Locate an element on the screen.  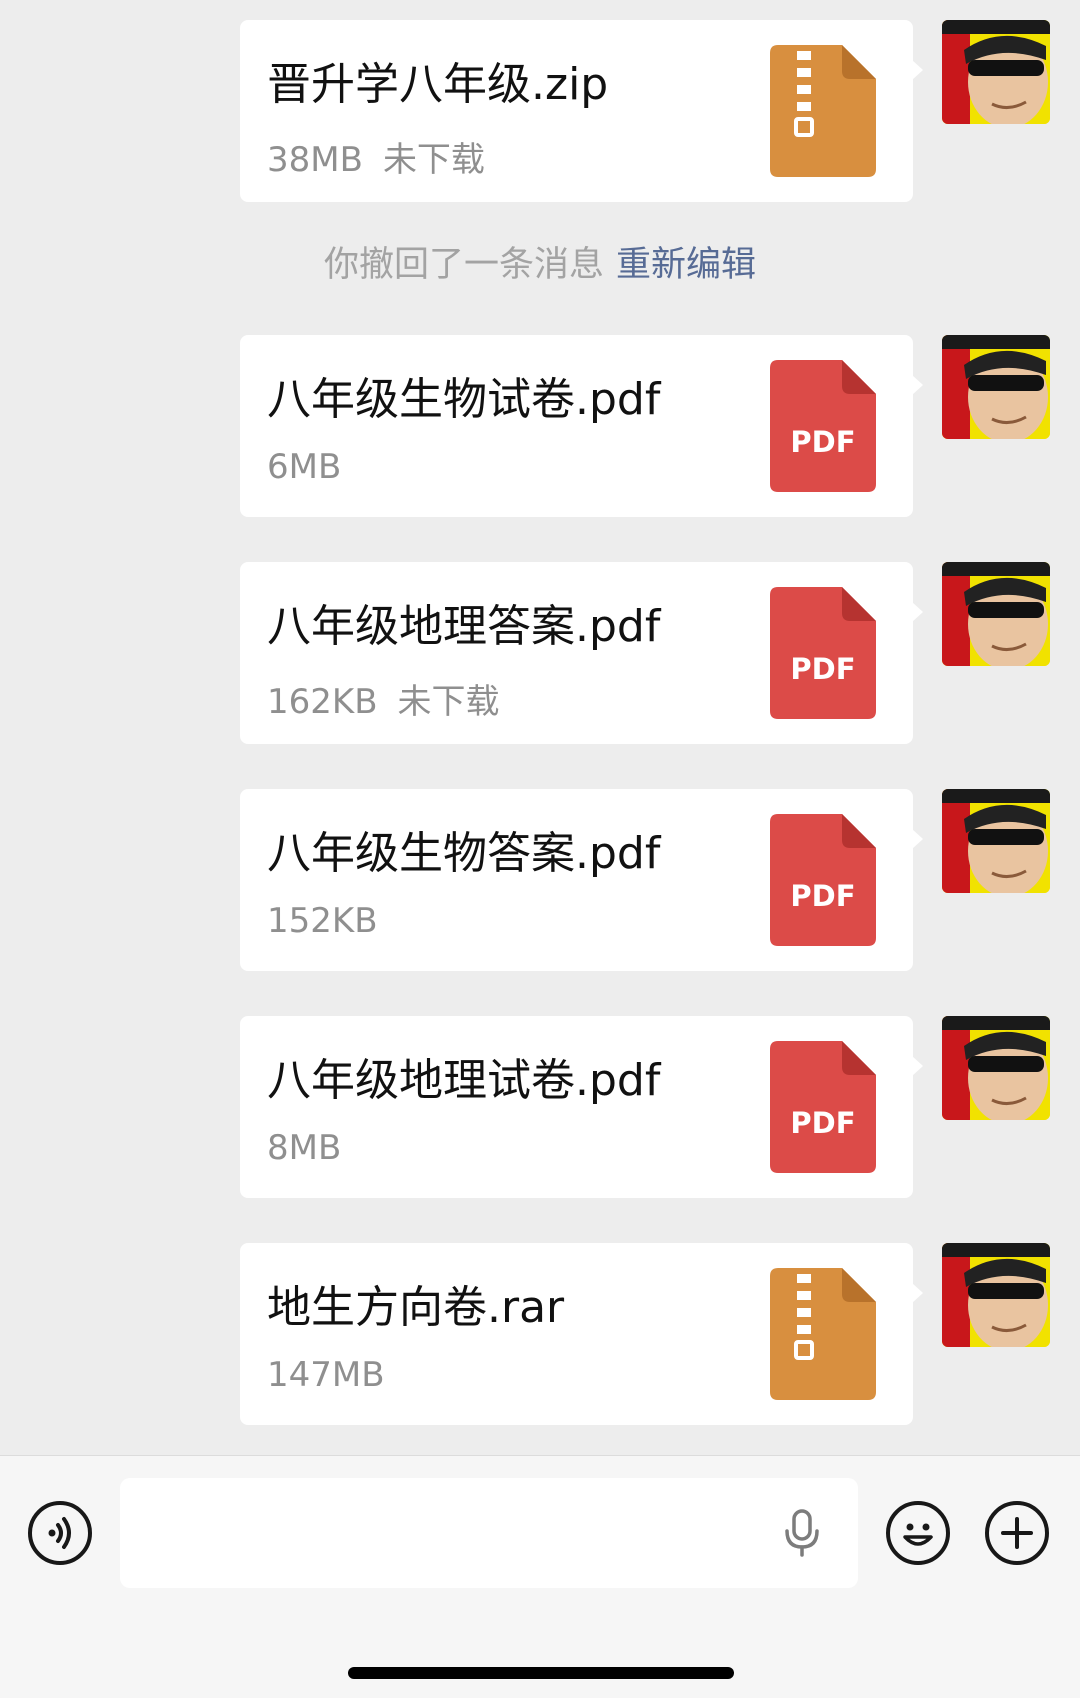
file-size: 147MB is located at coordinates (326, 1375).